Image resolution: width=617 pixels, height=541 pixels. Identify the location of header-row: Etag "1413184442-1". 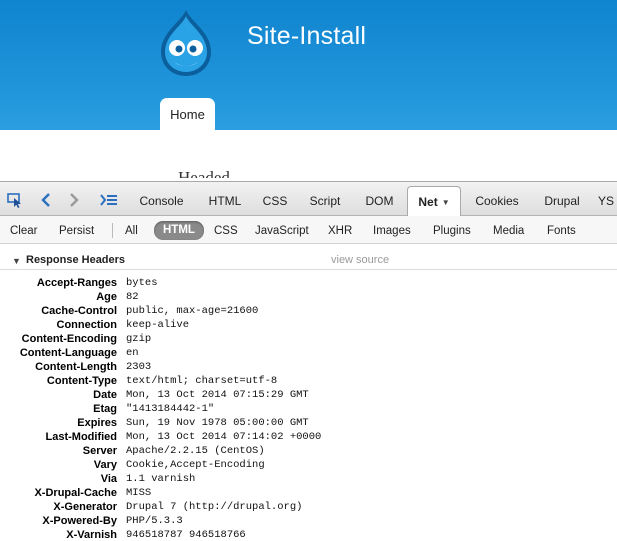
(308, 409).